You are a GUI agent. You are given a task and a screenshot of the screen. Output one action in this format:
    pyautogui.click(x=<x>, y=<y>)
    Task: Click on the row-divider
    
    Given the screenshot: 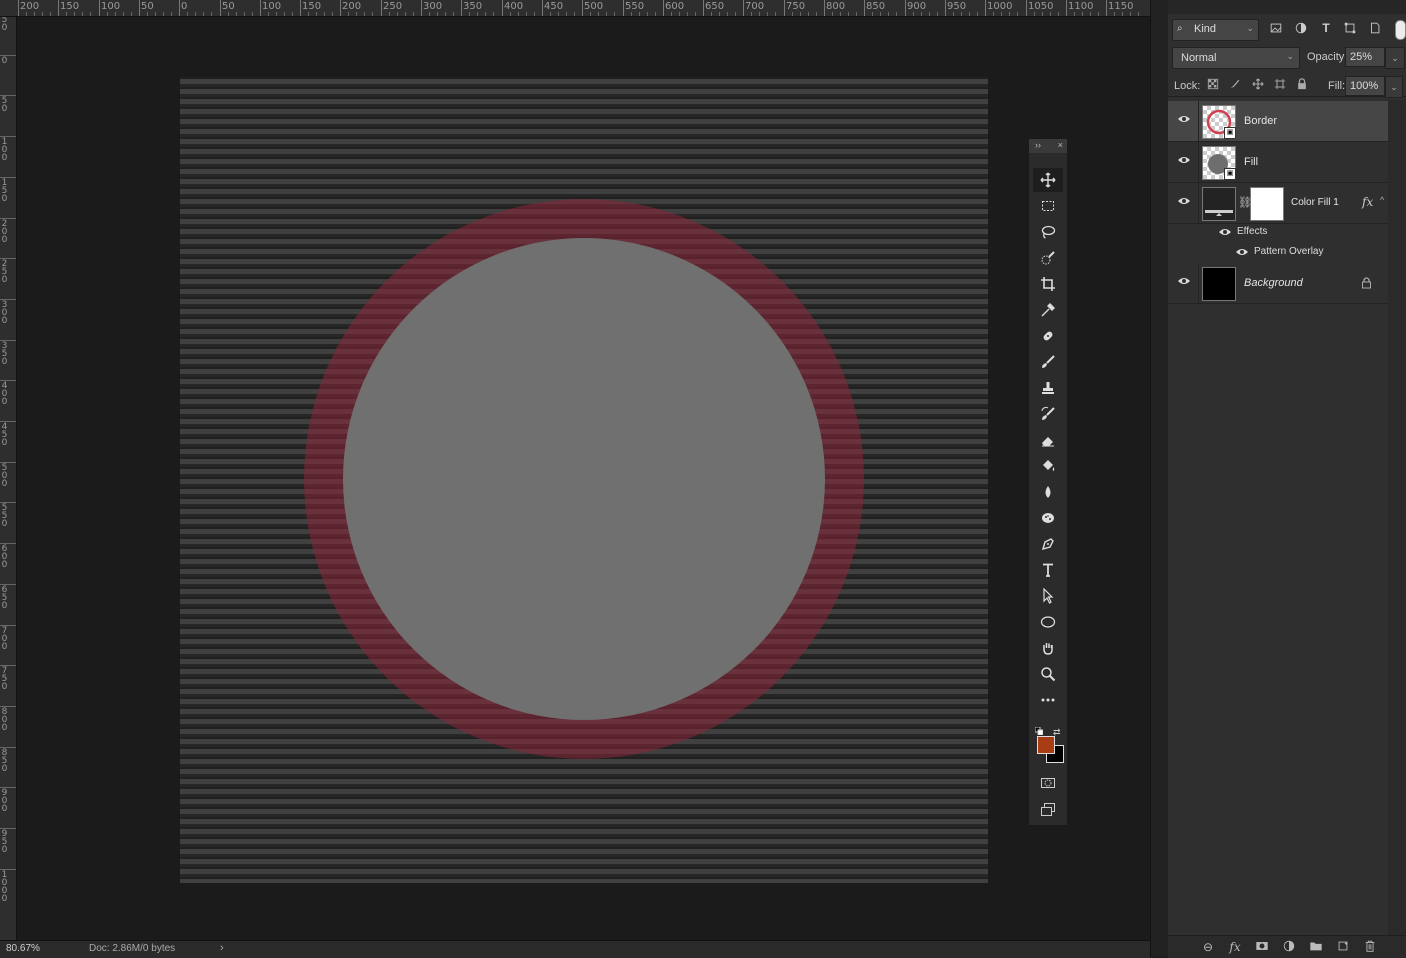 What is the action you would take?
    pyautogui.click(x=1198, y=121)
    